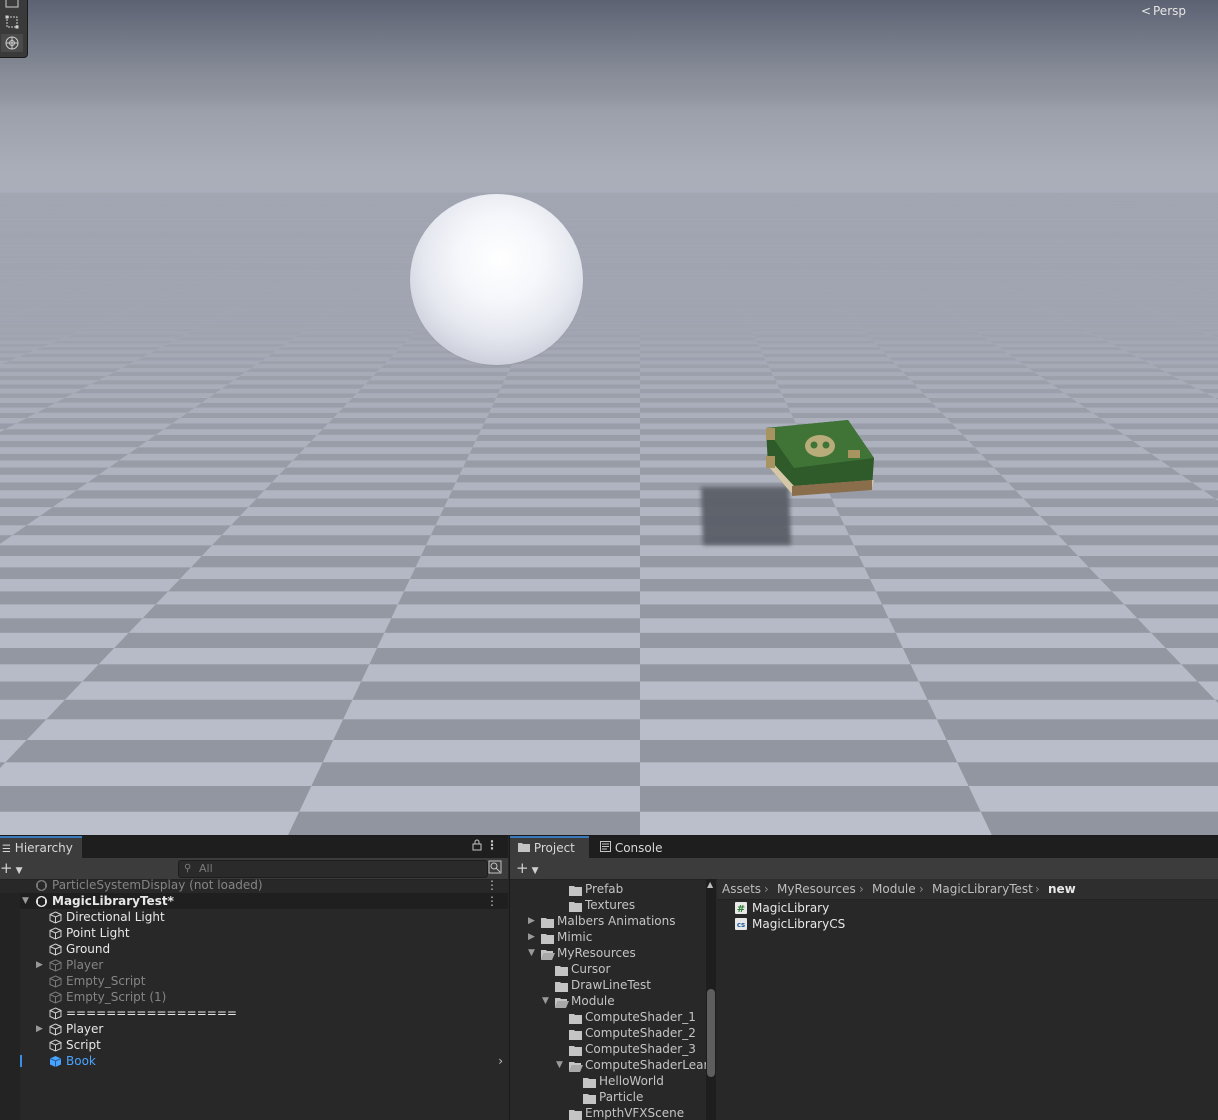 Image resolution: width=1218 pixels, height=1120 pixels. I want to click on tab-project: Project, so click(549, 847).